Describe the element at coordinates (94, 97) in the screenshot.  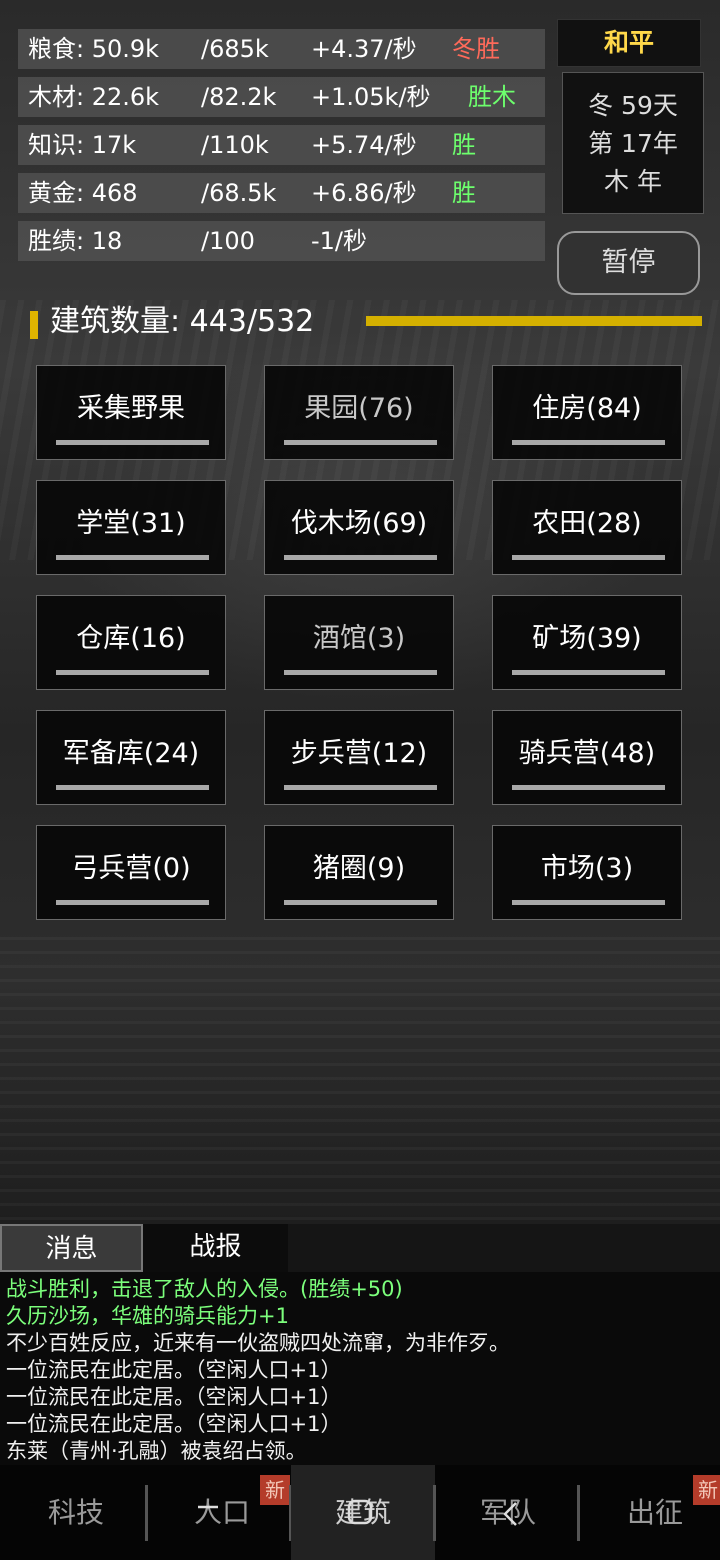
I see `resource-name: 木材: 22.6k` at that location.